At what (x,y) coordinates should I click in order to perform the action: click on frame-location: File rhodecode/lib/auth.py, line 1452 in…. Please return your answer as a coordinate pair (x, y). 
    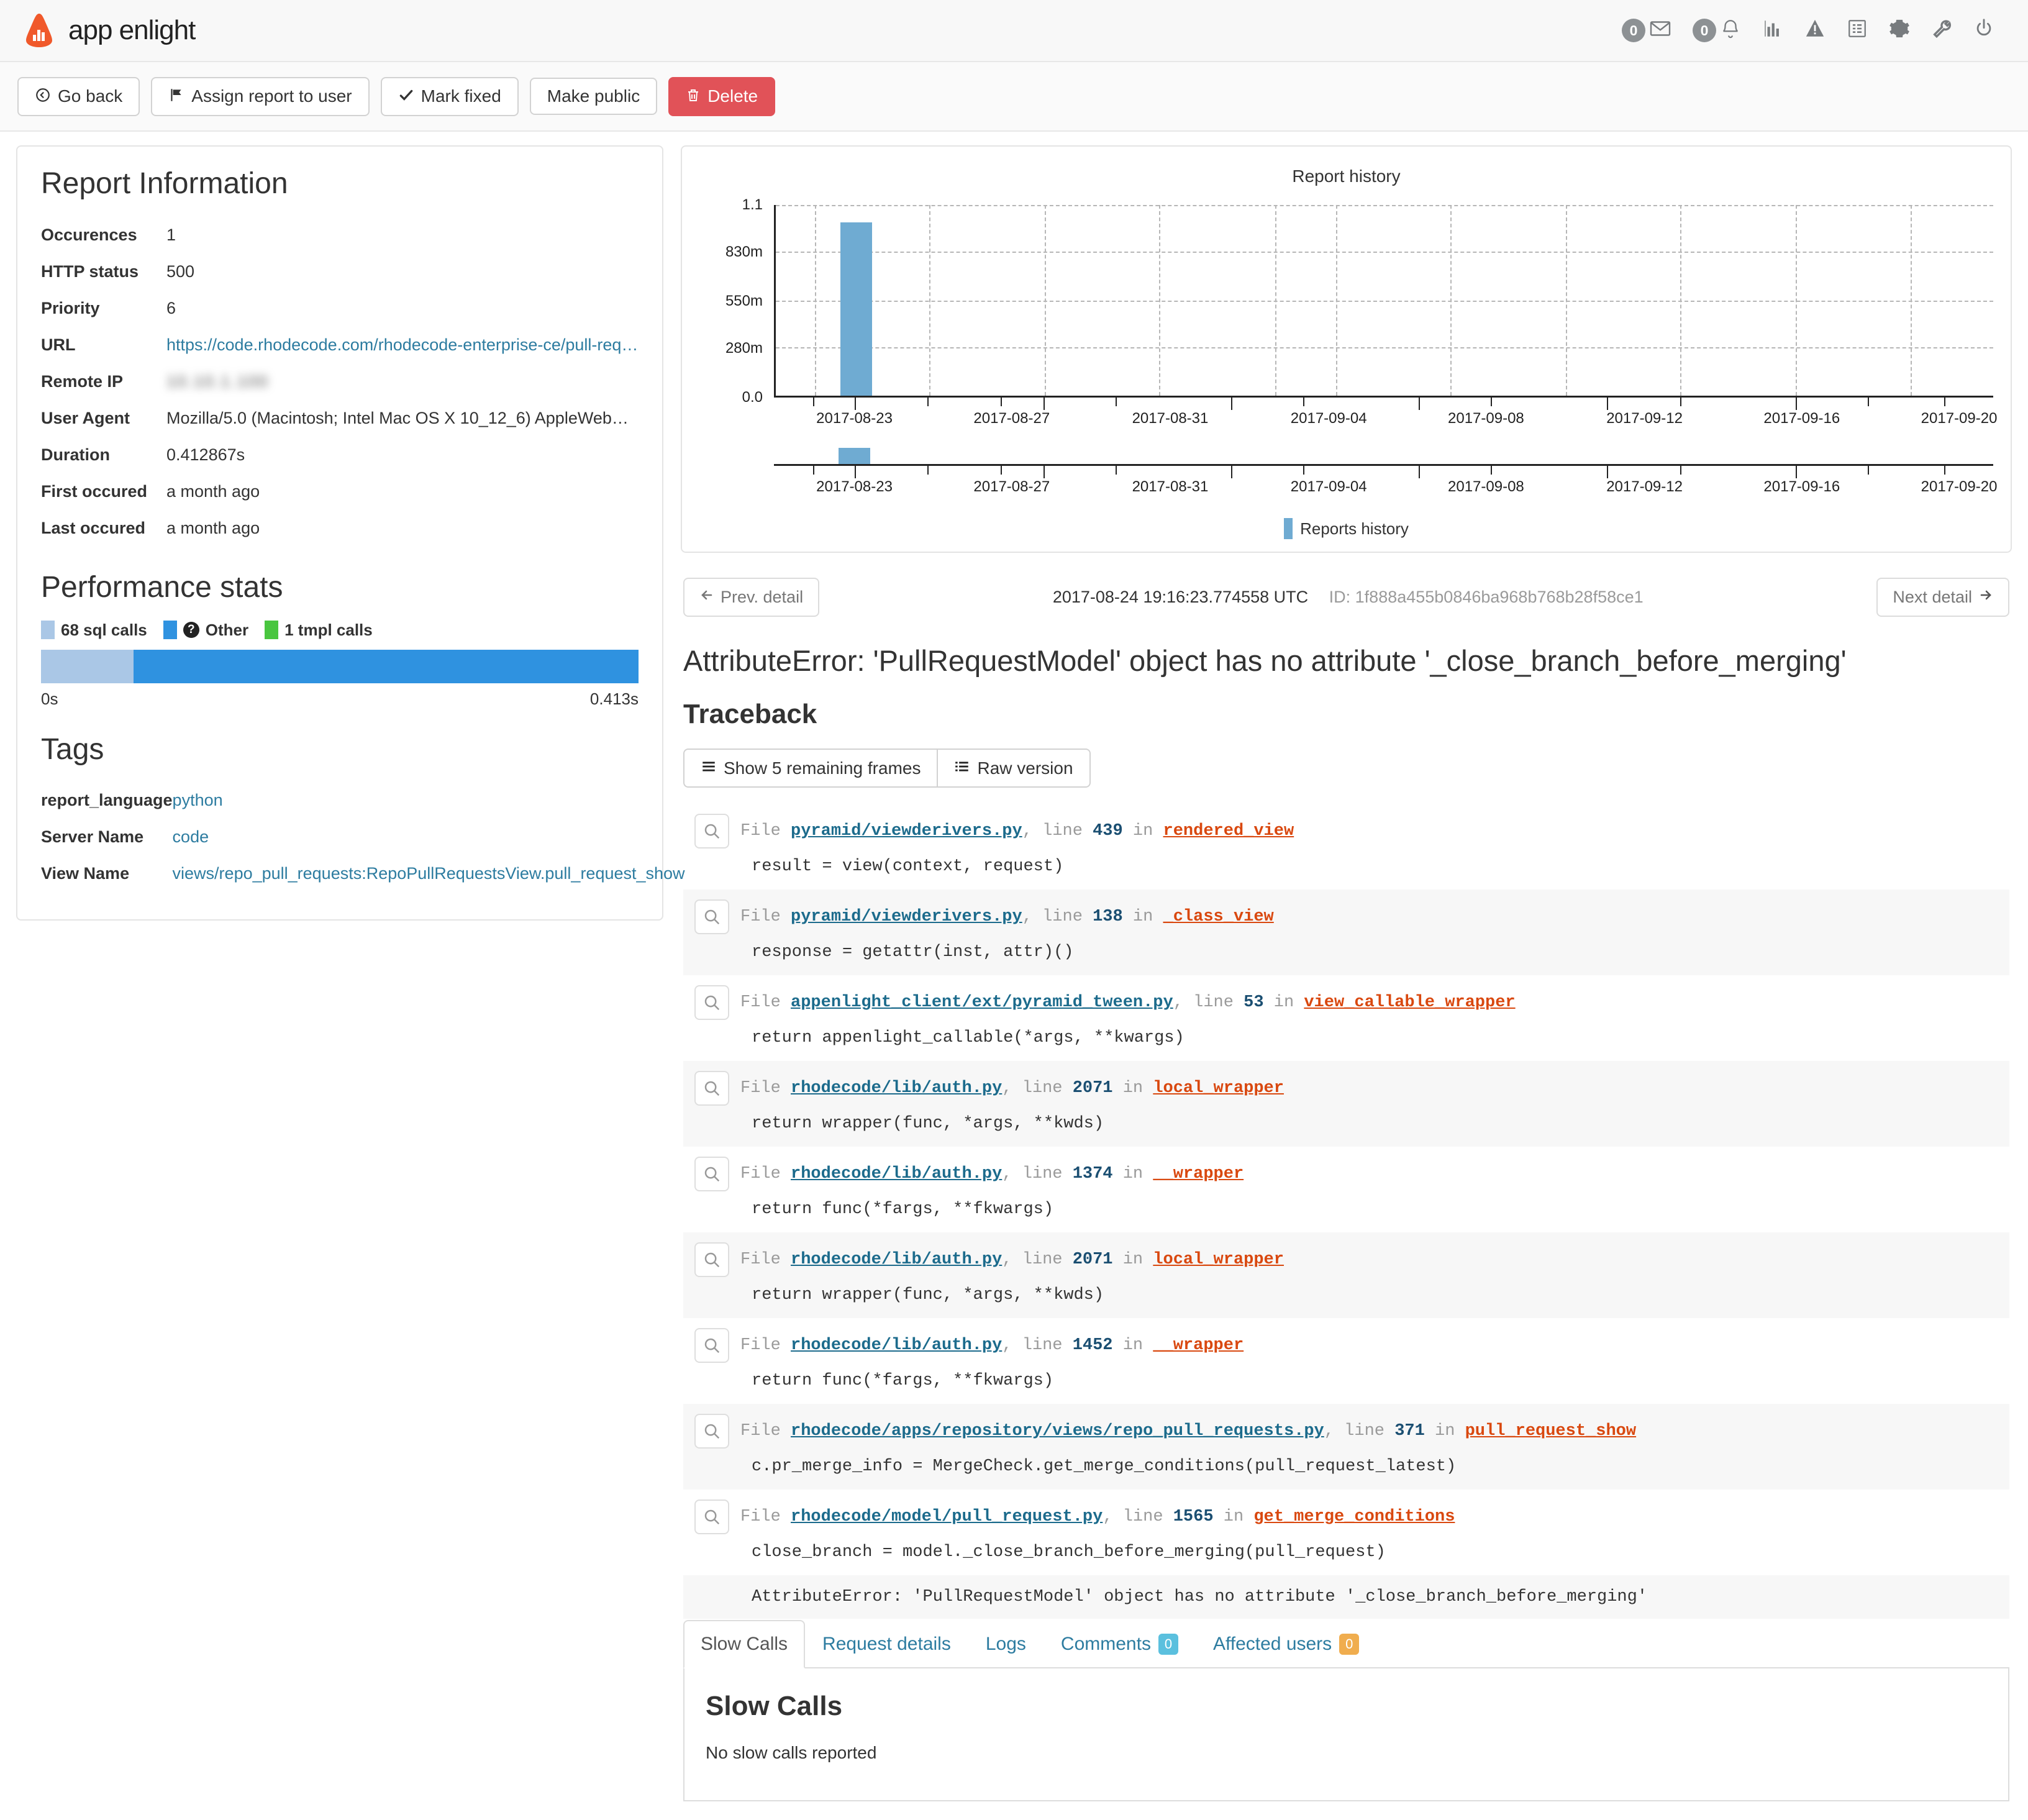
    Looking at the image, I should click on (992, 1346).